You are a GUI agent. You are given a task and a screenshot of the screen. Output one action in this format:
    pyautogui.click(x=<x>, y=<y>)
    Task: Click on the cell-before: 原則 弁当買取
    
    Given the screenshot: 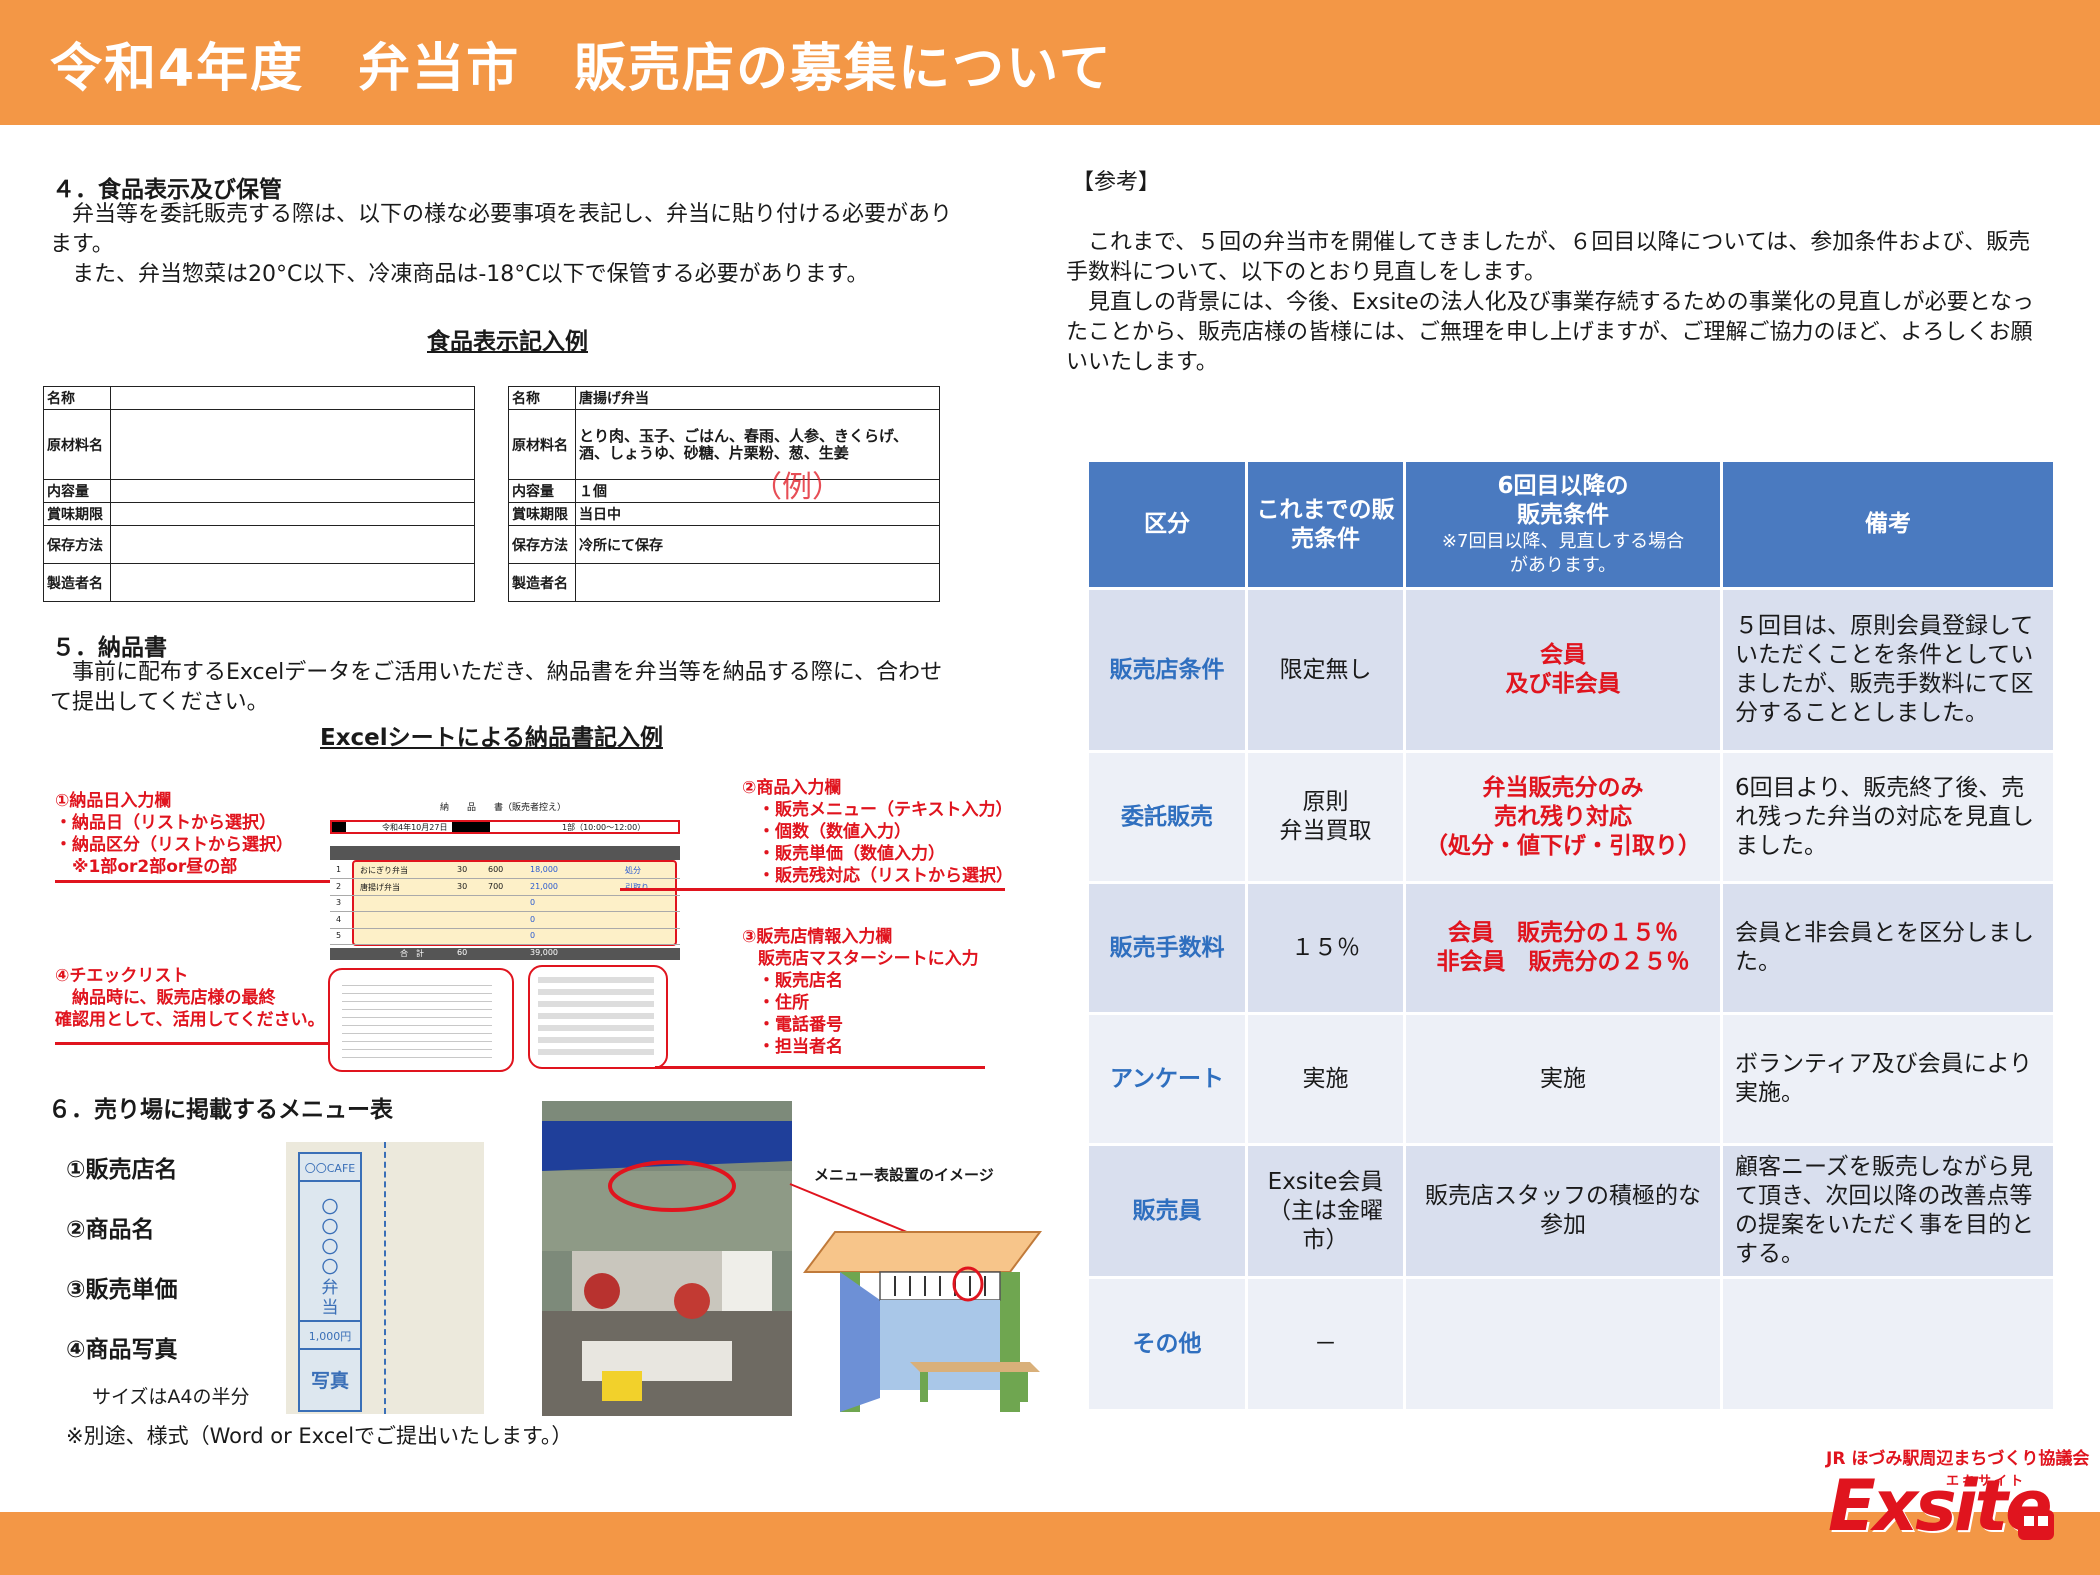 What is the action you would take?
    pyautogui.click(x=1325, y=817)
    